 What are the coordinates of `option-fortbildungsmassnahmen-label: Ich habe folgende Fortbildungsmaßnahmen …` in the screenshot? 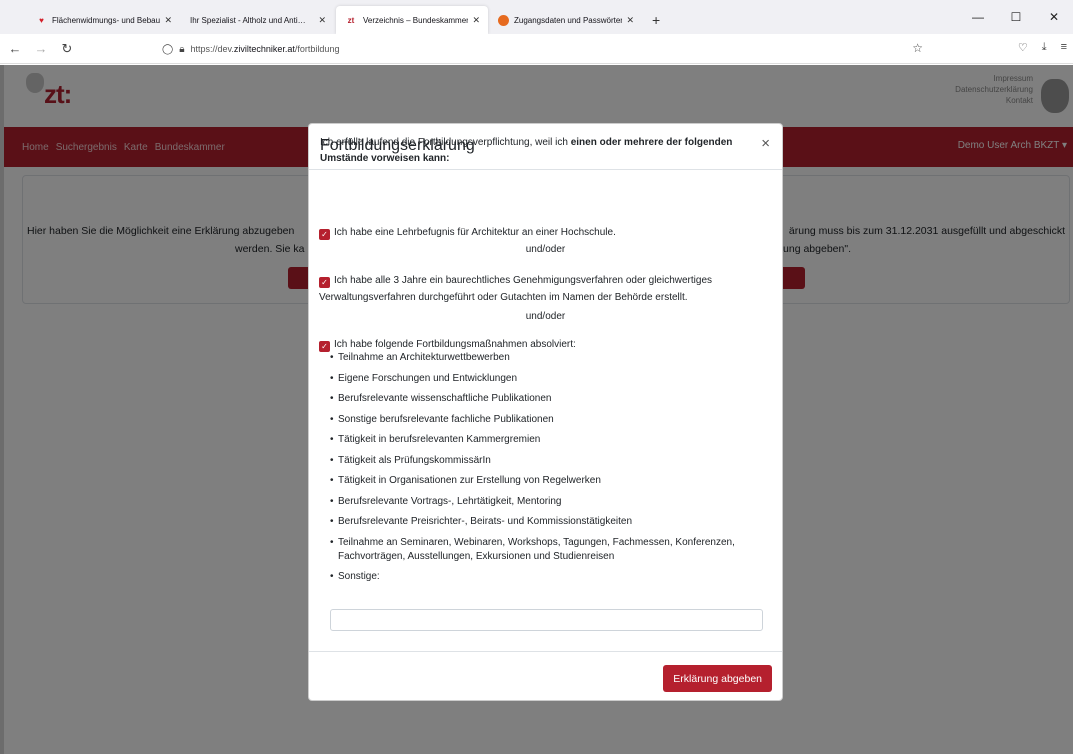 It's located at (455, 344).